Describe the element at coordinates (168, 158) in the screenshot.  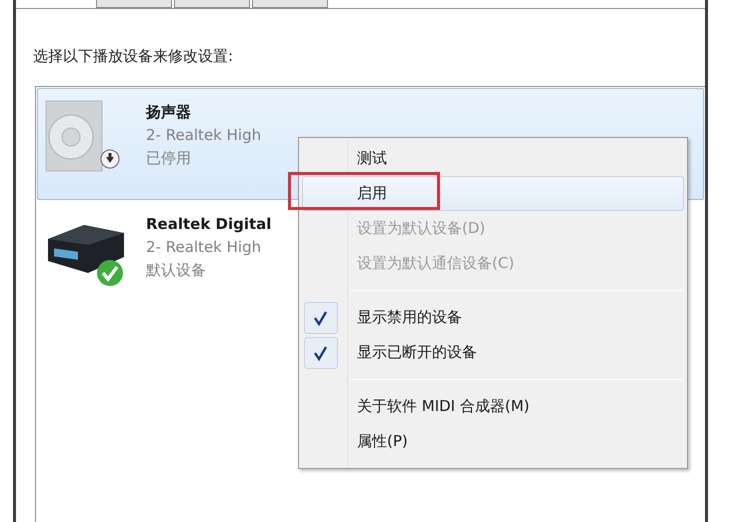
I see `status-text: 已停用` at that location.